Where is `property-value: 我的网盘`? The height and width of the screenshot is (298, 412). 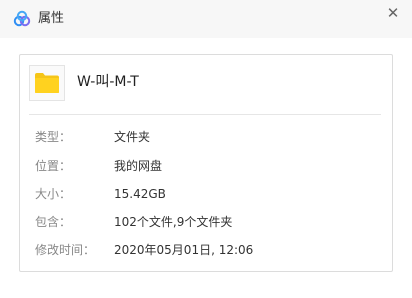 property-value: 我的网盘 is located at coordinates (138, 166).